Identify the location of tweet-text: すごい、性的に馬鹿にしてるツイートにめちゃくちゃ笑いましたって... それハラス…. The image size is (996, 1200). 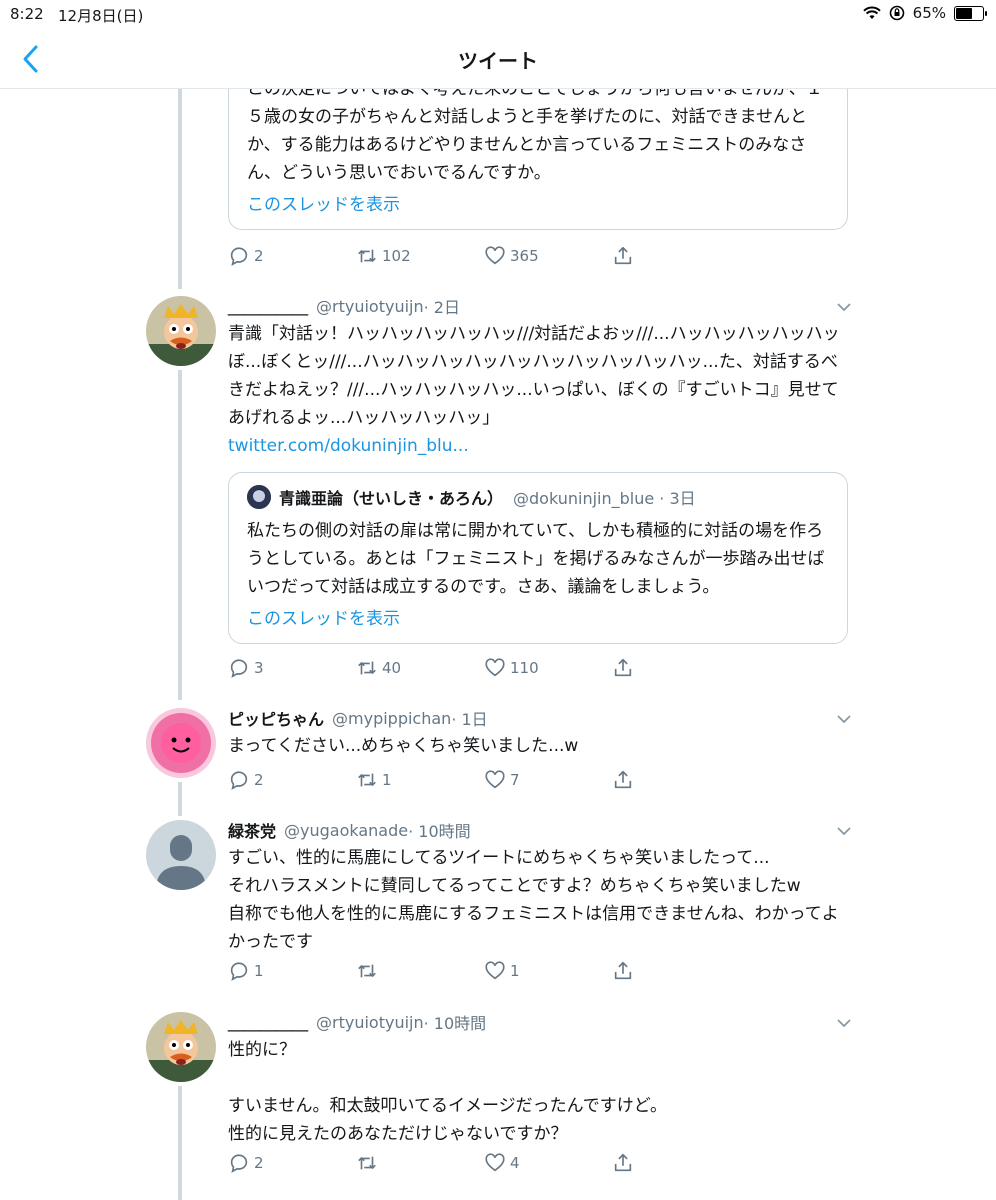
(533, 900).